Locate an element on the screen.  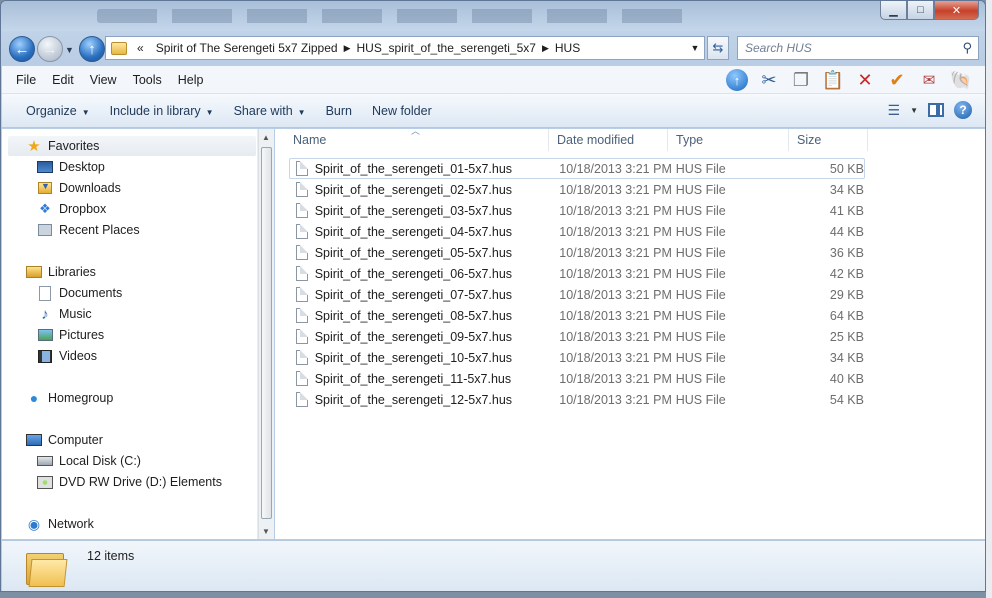
check-icon: ✔ is located at coordinates (897, 80).